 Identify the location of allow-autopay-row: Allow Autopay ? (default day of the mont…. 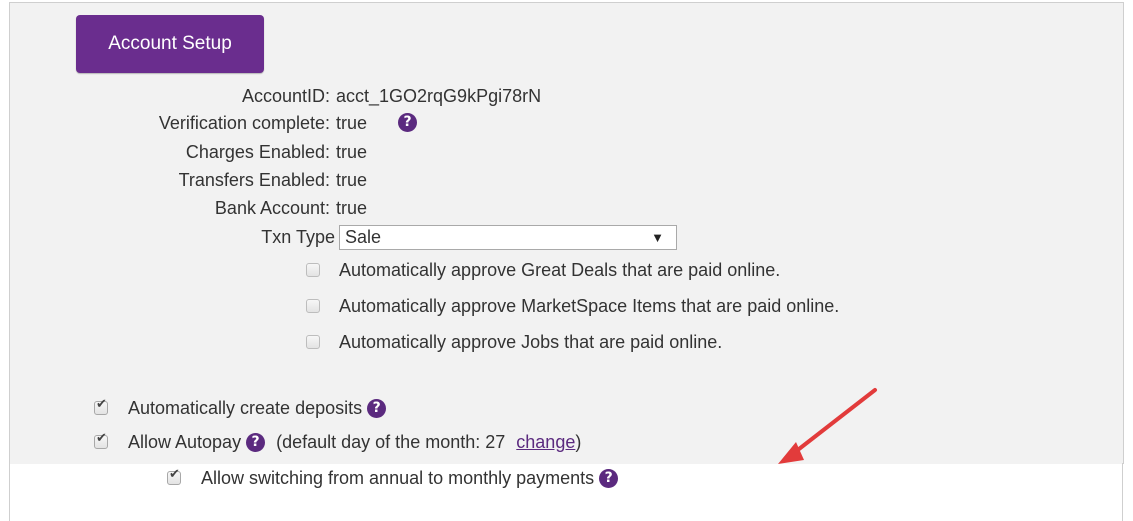
(354, 442).